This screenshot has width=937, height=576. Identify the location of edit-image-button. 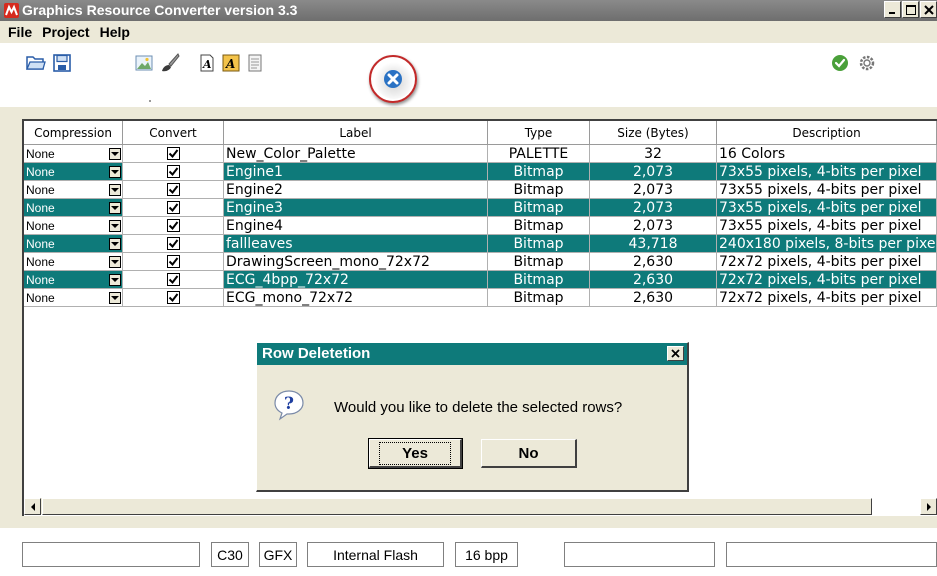
(170, 63).